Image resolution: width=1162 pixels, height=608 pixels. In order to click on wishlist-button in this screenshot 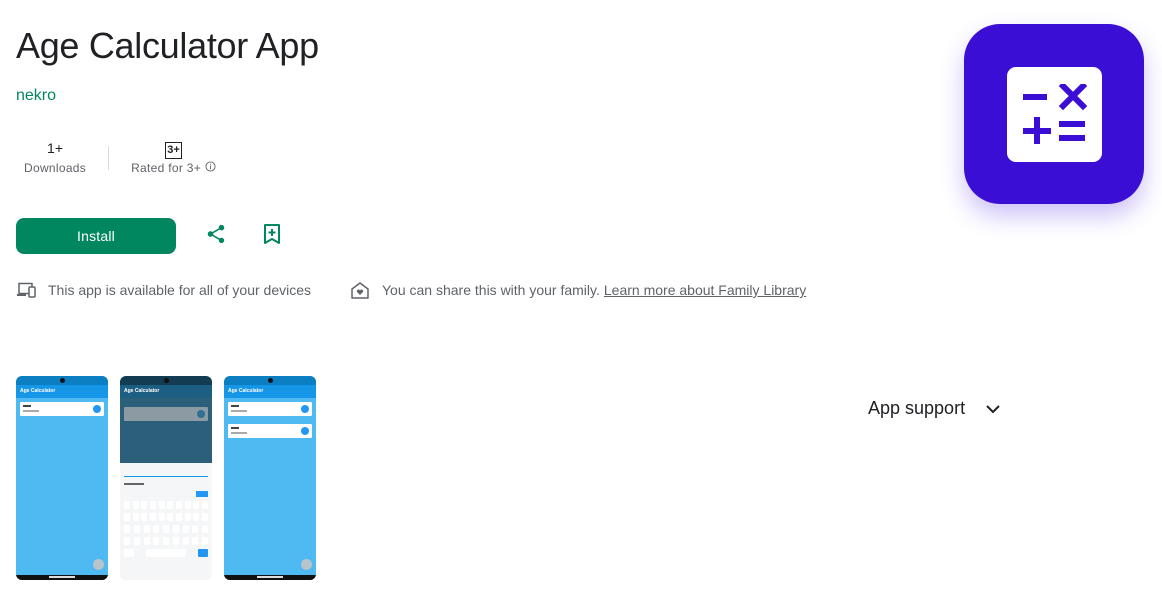, I will do `click(272, 236)`.